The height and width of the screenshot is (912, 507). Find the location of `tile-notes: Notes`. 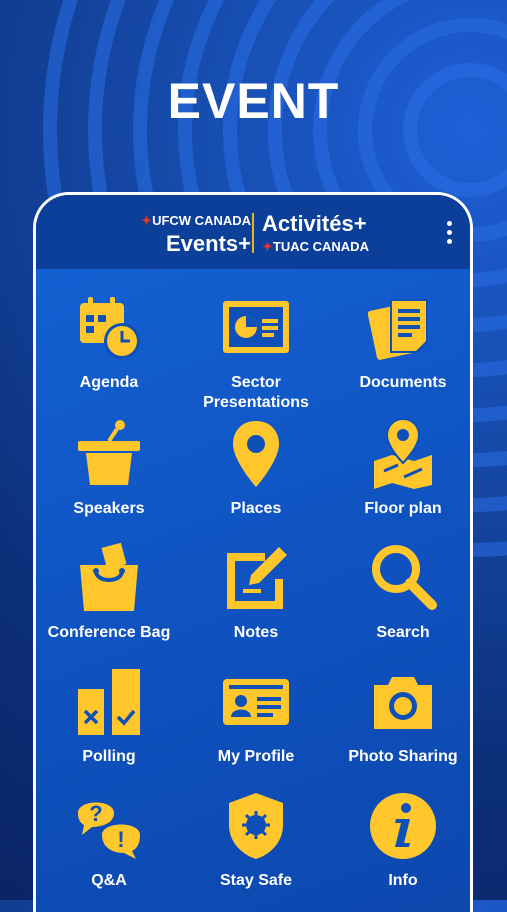

tile-notes: Notes is located at coordinates (256, 593).